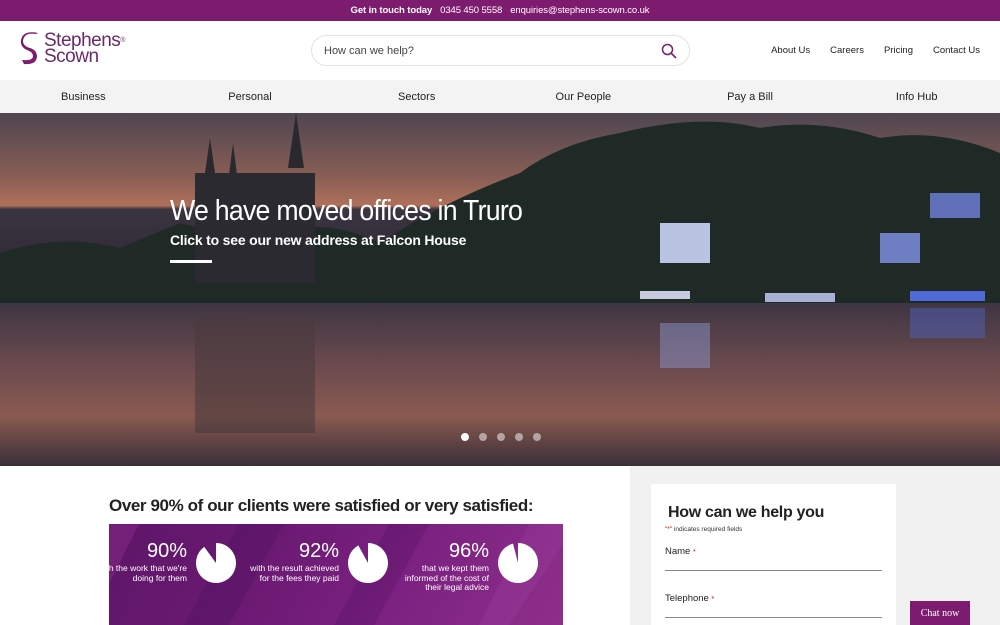 This screenshot has width=1000, height=625. I want to click on search-icon, so click(669, 51).